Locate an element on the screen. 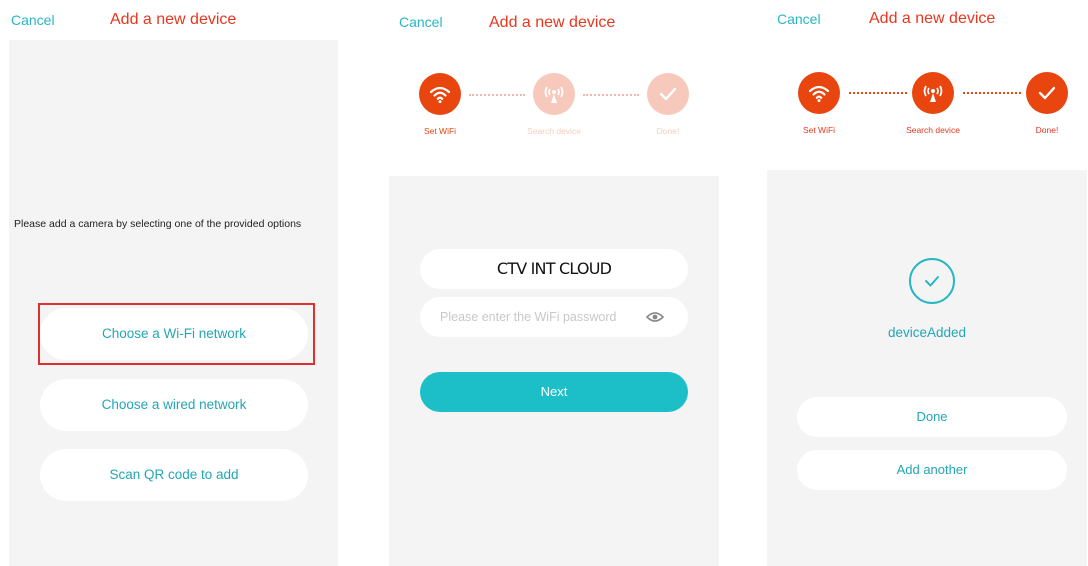 The width and height of the screenshot is (1088, 566). wifi-ssid-field: CTV INT CLOUD is located at coordinates (554, 269).